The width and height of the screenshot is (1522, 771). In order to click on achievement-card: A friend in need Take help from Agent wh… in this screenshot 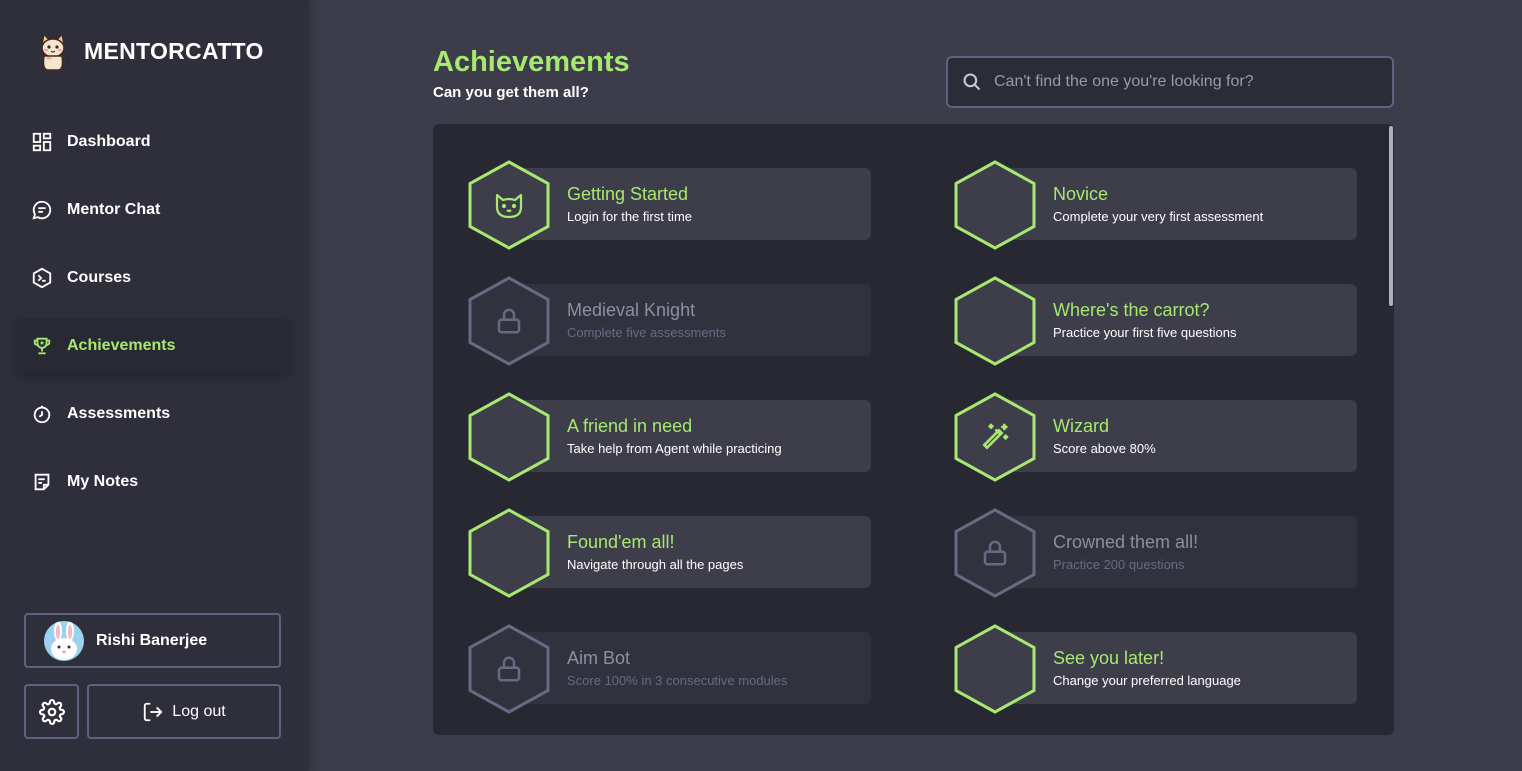, I will do `click(669, 437)`.